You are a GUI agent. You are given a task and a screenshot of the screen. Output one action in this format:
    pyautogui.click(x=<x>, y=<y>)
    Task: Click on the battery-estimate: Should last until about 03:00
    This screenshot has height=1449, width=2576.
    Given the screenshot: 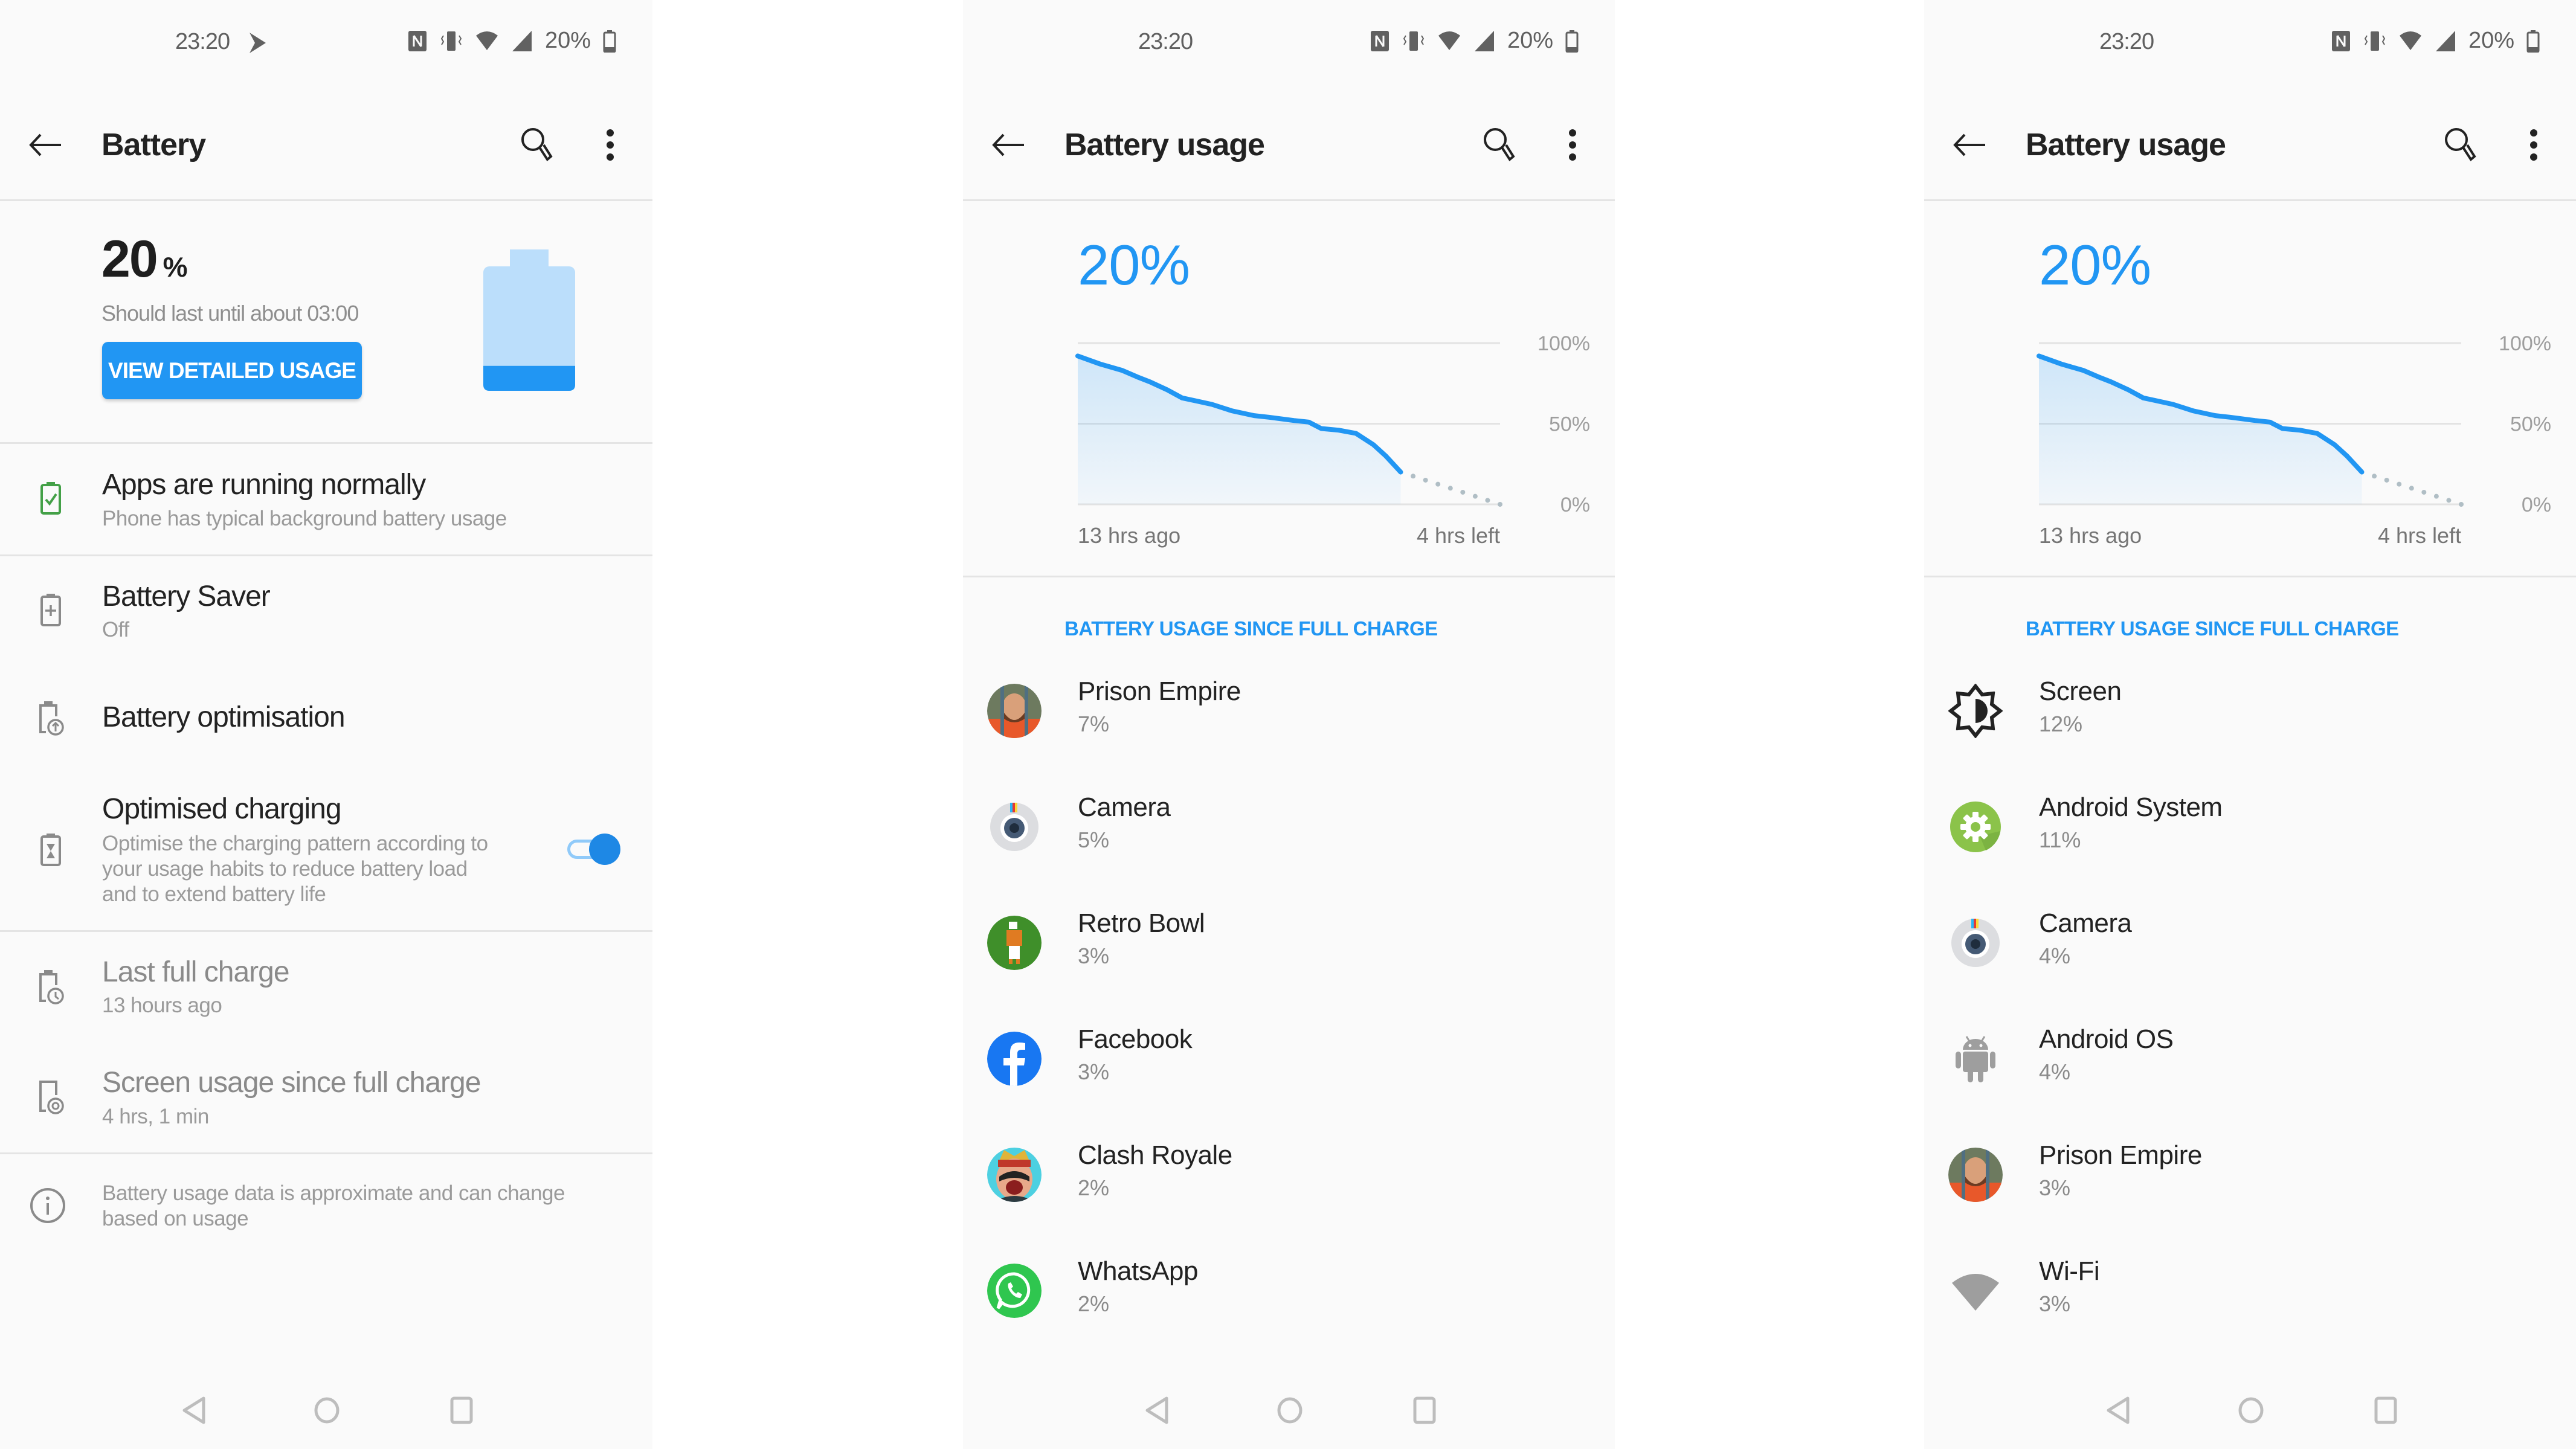 What is the action you would take?
    pyautogui.click(x=230, y=313)
    